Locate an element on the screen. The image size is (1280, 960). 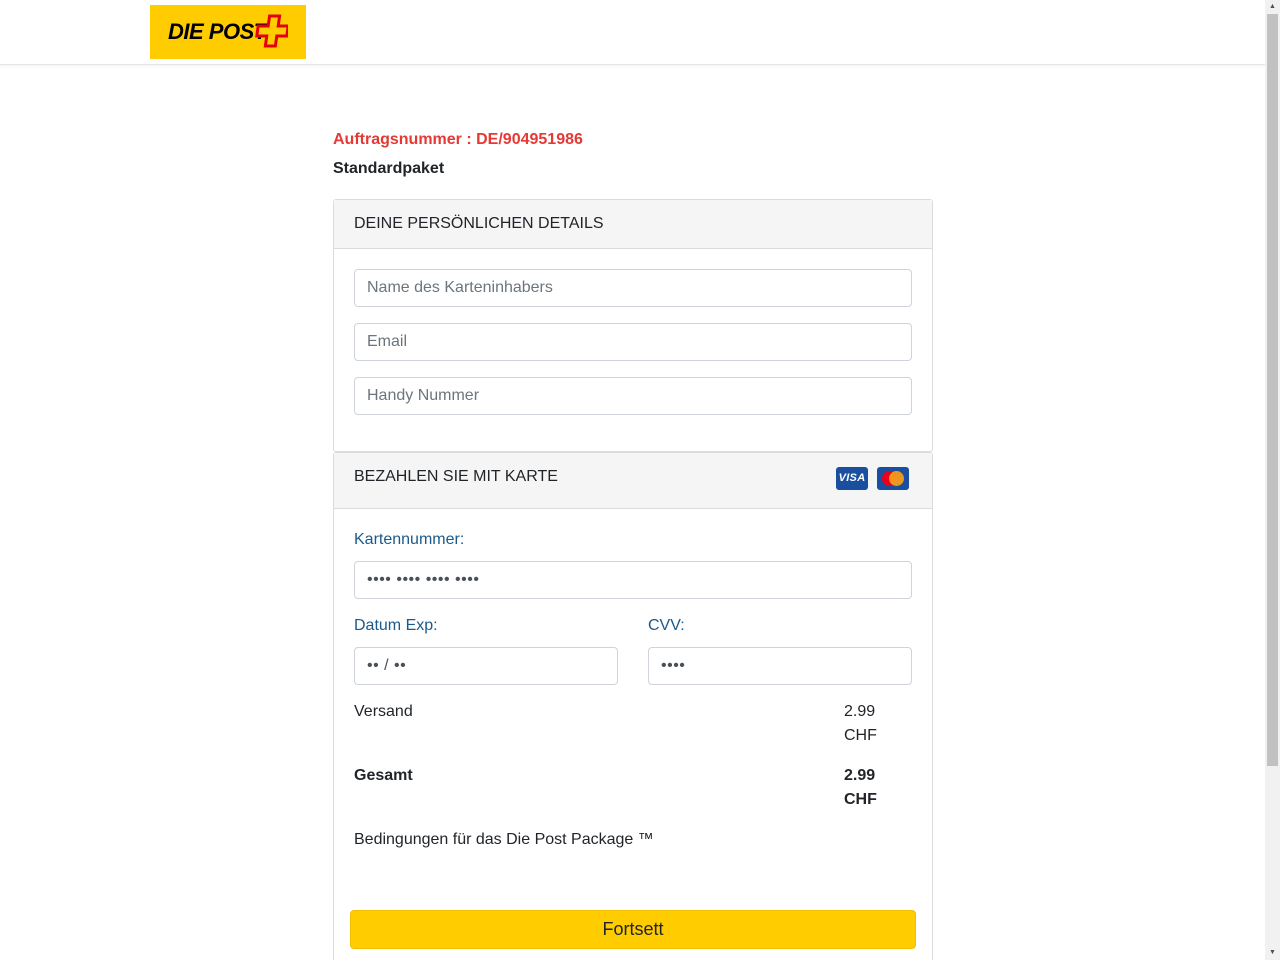
total-amount: 2.99 CHF is located at coordinates (860, 787).